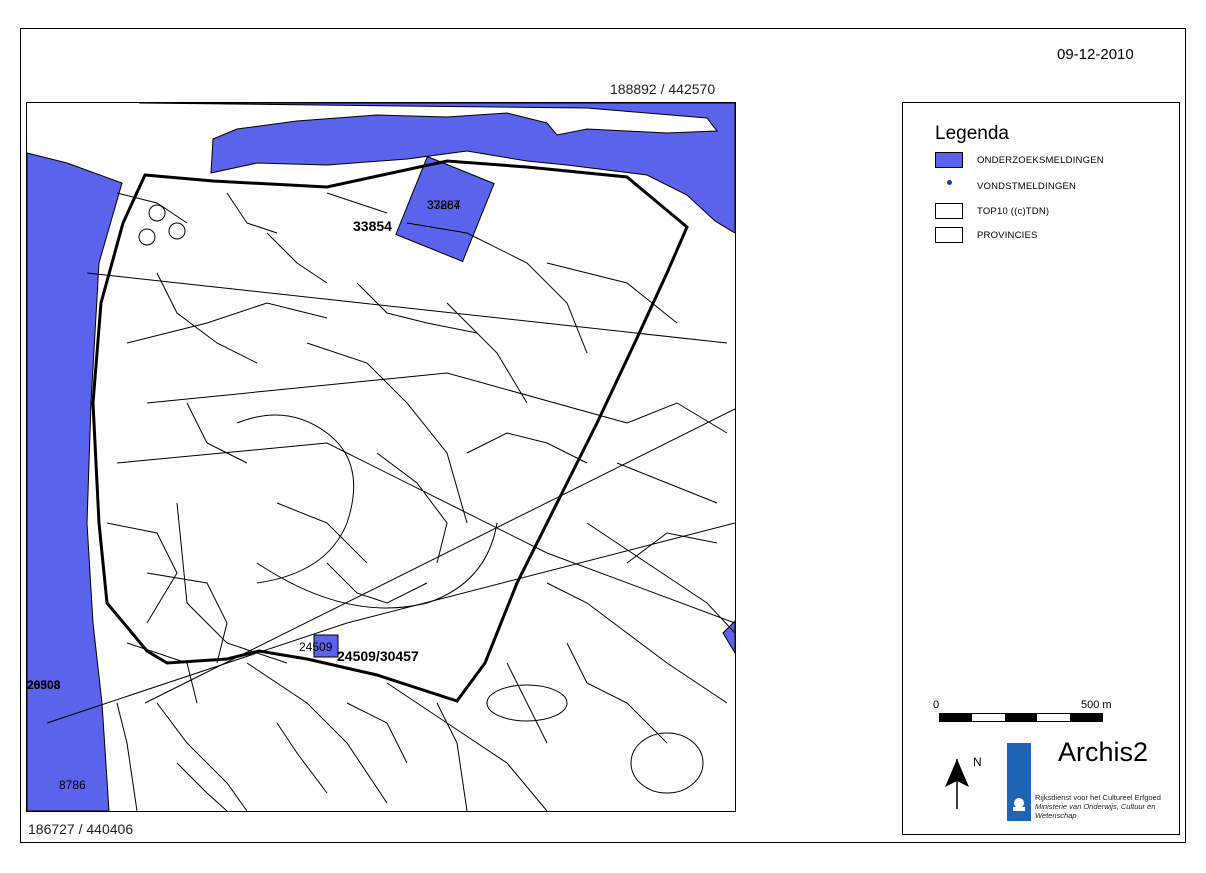 The height and width of the screenshot is (873, 1206). I want to click on legend-item-top10: TOP10 ((c)TDN), so click(992, 211).